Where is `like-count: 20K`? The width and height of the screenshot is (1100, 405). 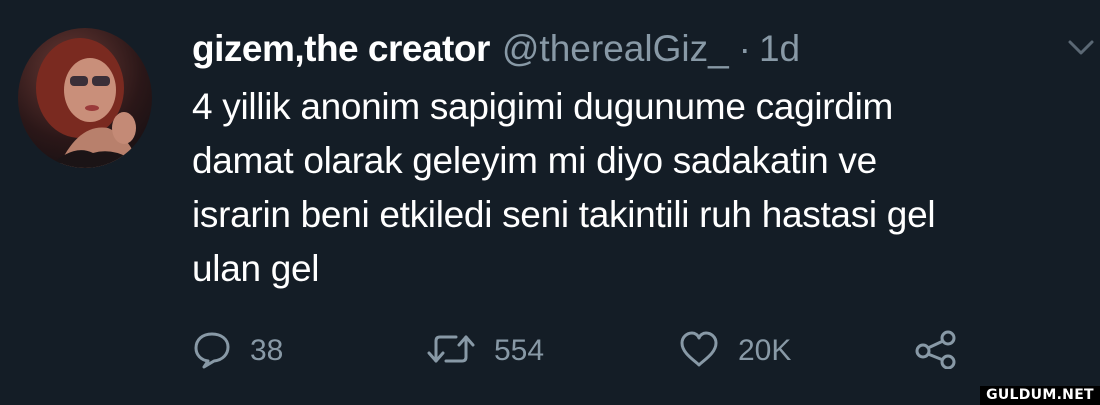 like-count: 20K is located at coordinates (765, 350).